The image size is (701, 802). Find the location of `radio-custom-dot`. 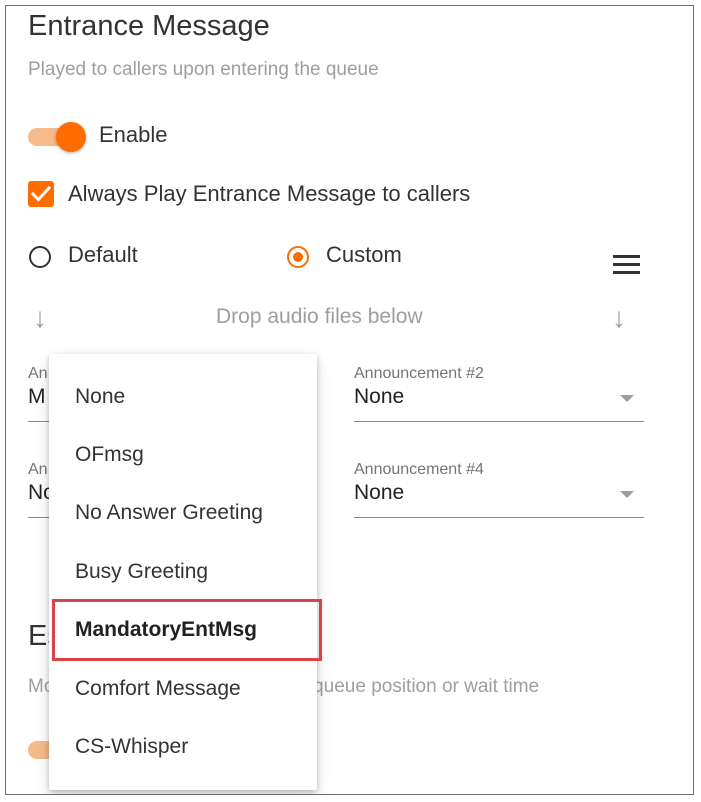

radio-custom-dot is located at coordinates (298, 257).